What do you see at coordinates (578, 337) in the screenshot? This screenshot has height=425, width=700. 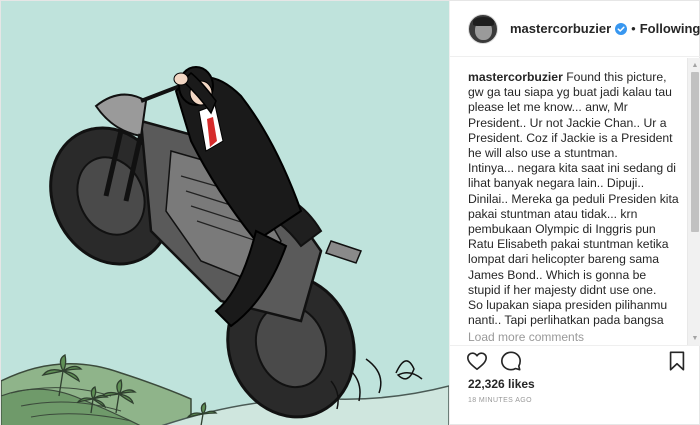 I see `load-more-comments-link: Load more comments` at bounding box center [578, 337].